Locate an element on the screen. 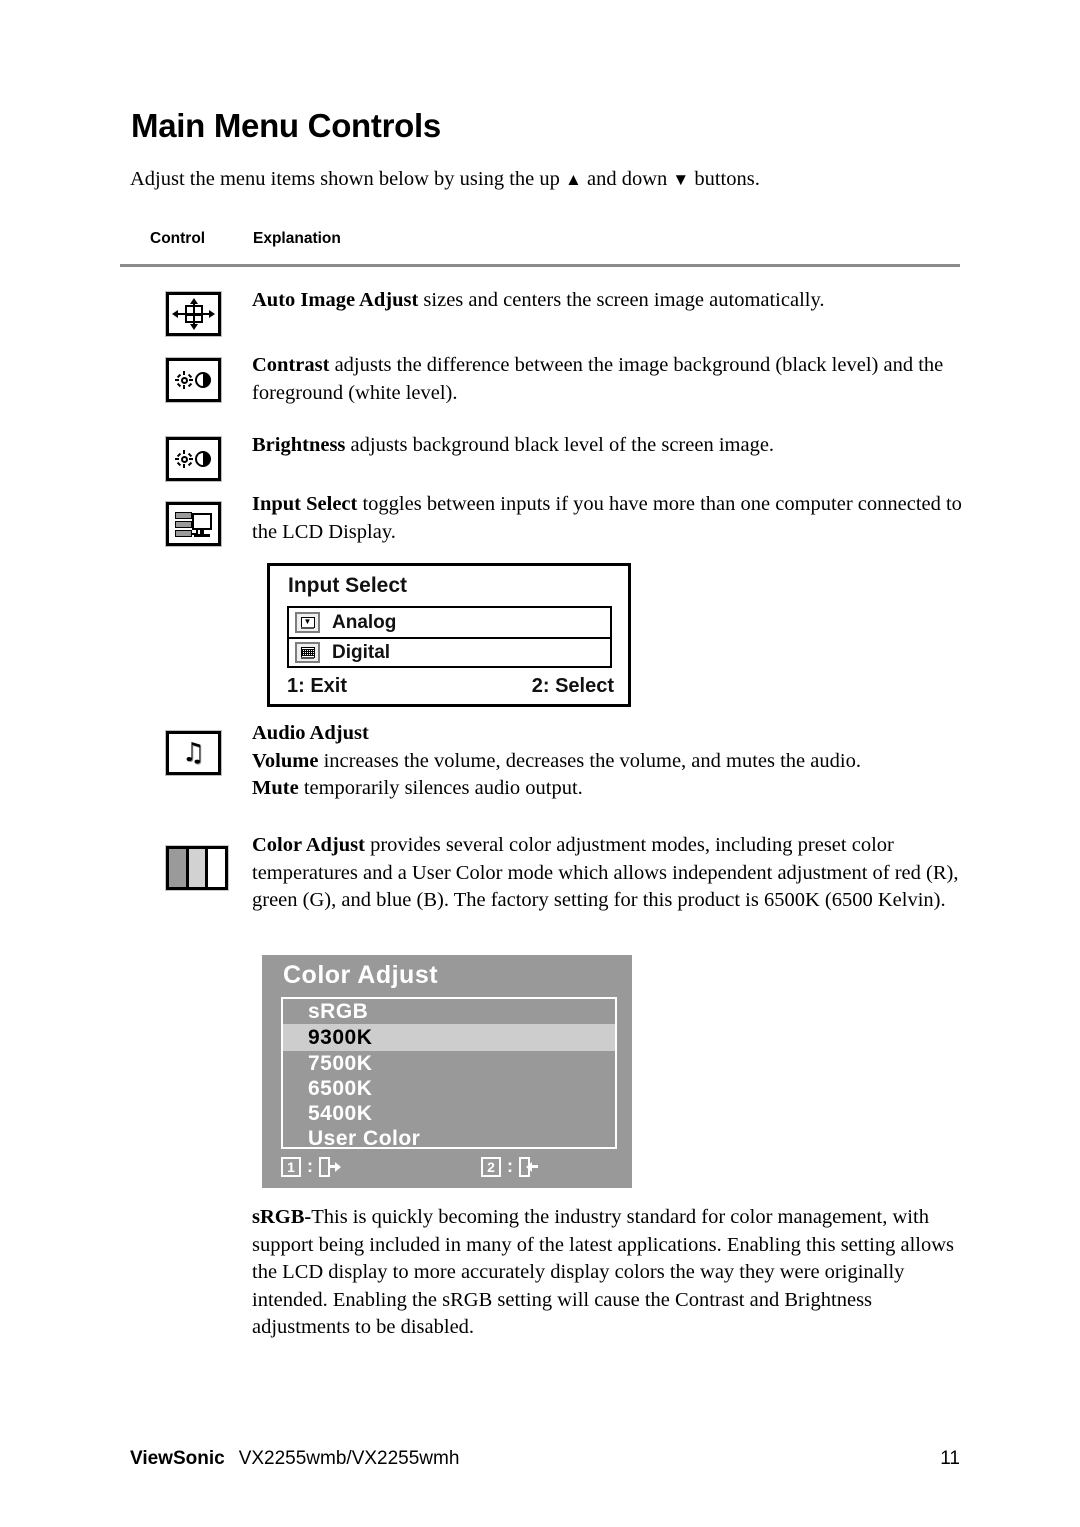 This screenshot has height=1527, width=1080. osd-option-label: Analog is located at coordinates (364, 622).